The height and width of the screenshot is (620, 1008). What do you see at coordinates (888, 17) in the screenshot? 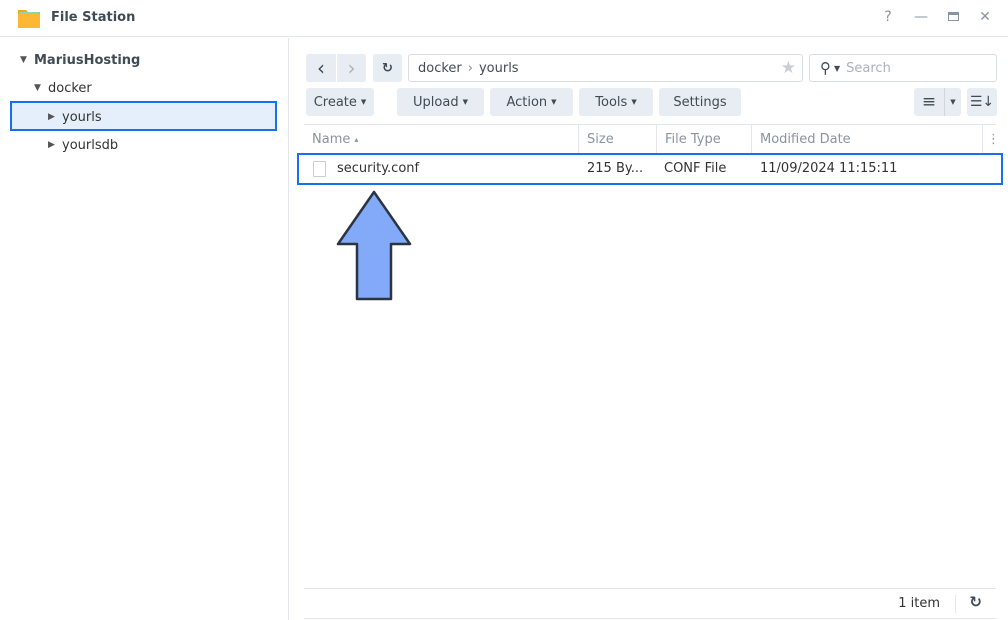
I see `help-icon: ?` at bounding box center [888, 17].